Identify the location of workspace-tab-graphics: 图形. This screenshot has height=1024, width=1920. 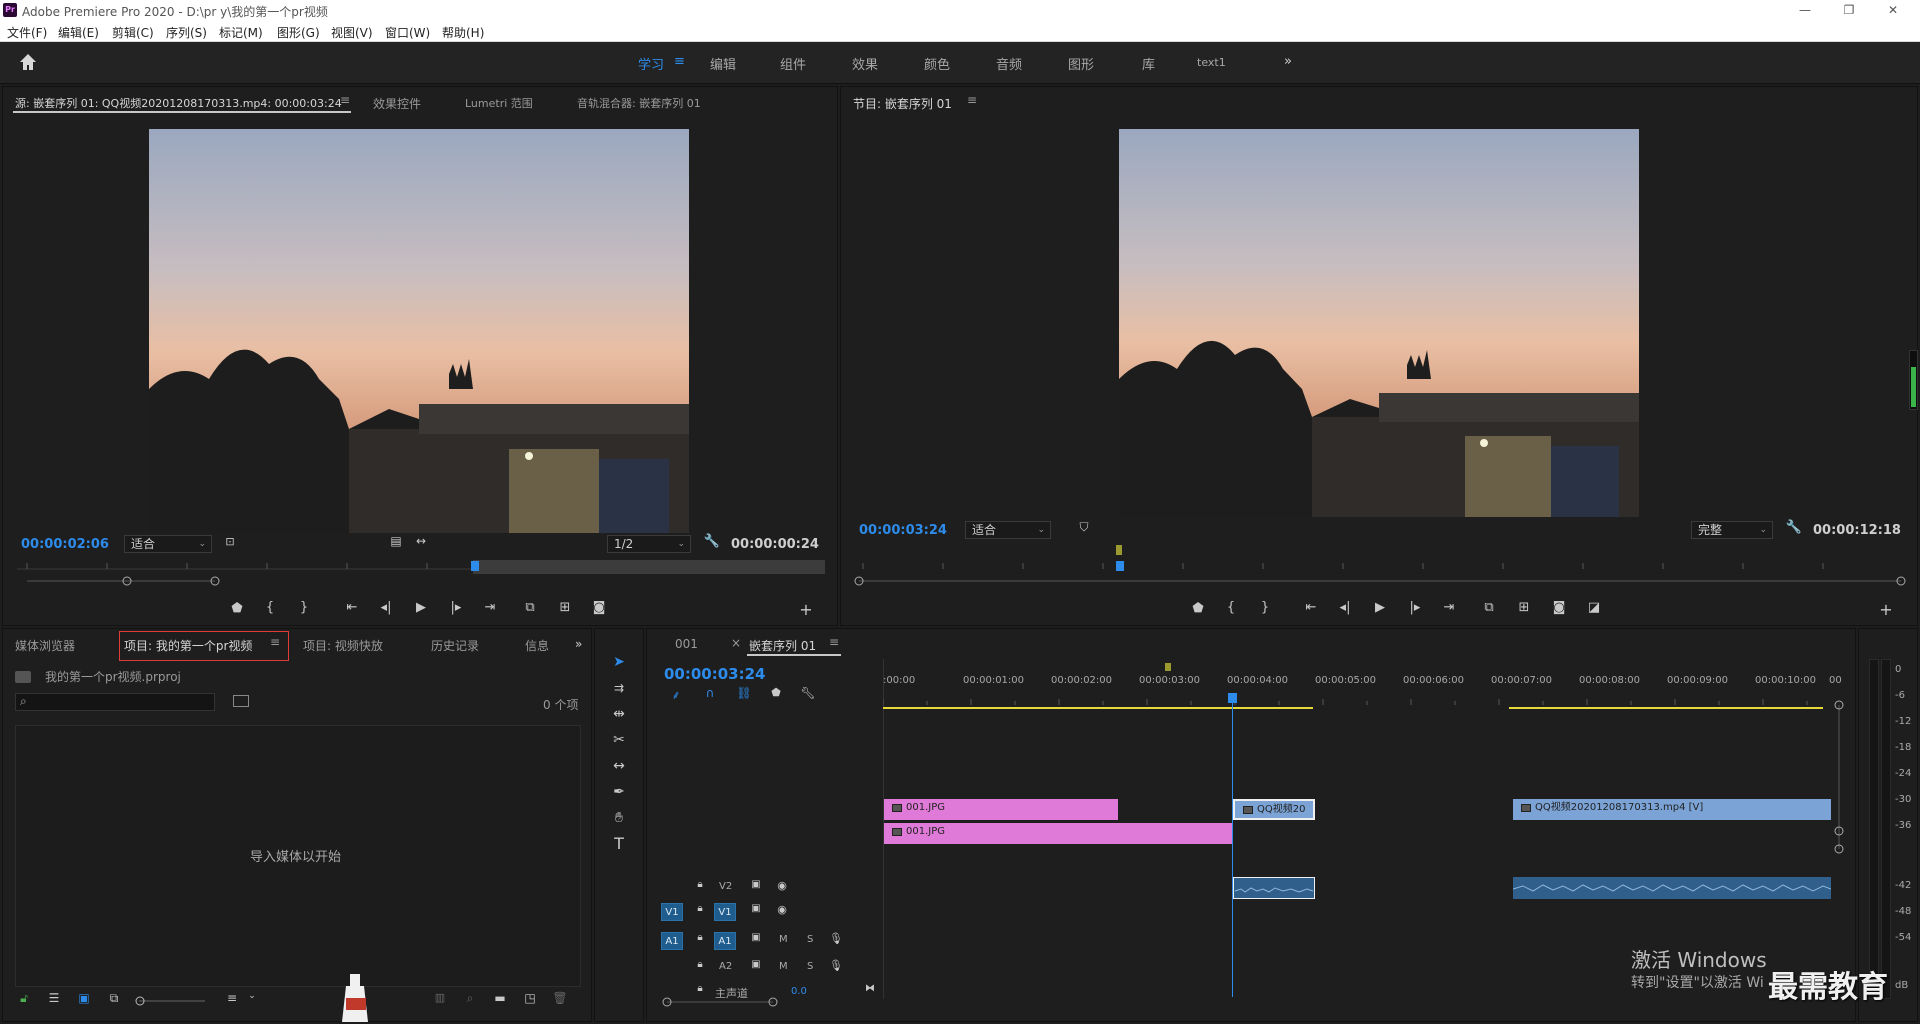
(1081, 63).